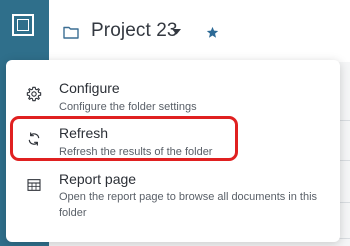 The height and width of the screenshot is (246, 350). What do you see at coordinates (212, 32) in the screenshot?
I see `star-icon` at bounding box center [212, 32].